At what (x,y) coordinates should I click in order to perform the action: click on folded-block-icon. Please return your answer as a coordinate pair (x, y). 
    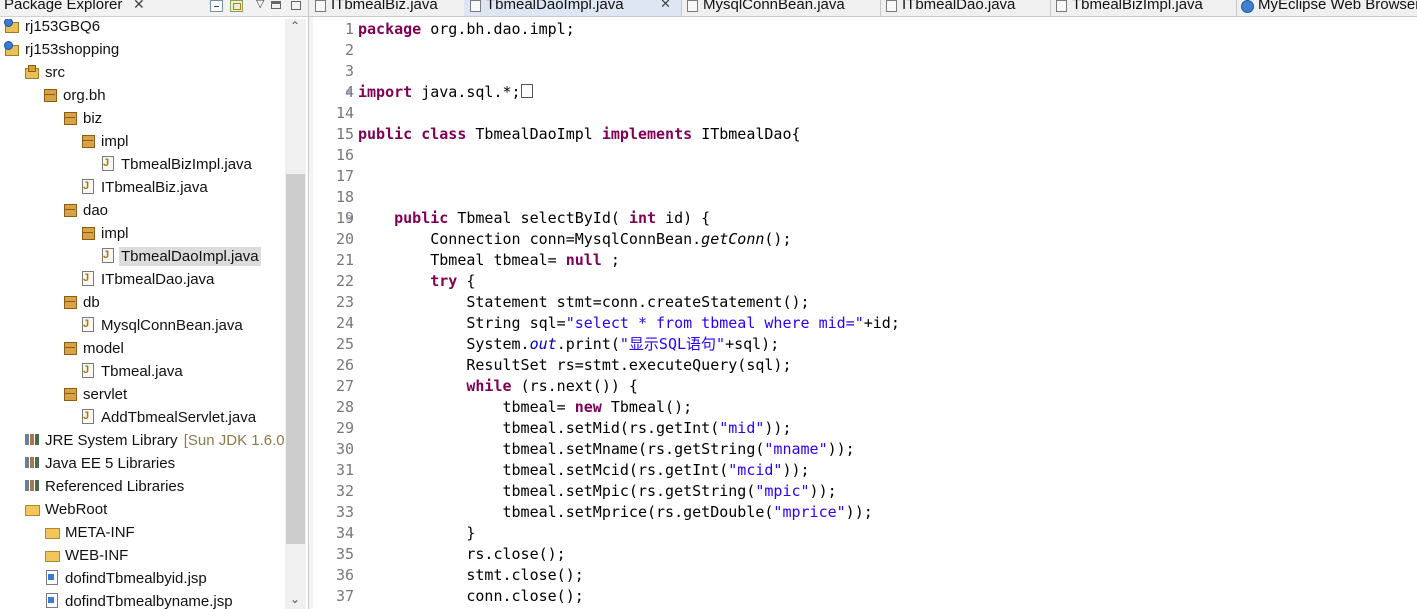
    Looking at the image, I should click on (526, 91).